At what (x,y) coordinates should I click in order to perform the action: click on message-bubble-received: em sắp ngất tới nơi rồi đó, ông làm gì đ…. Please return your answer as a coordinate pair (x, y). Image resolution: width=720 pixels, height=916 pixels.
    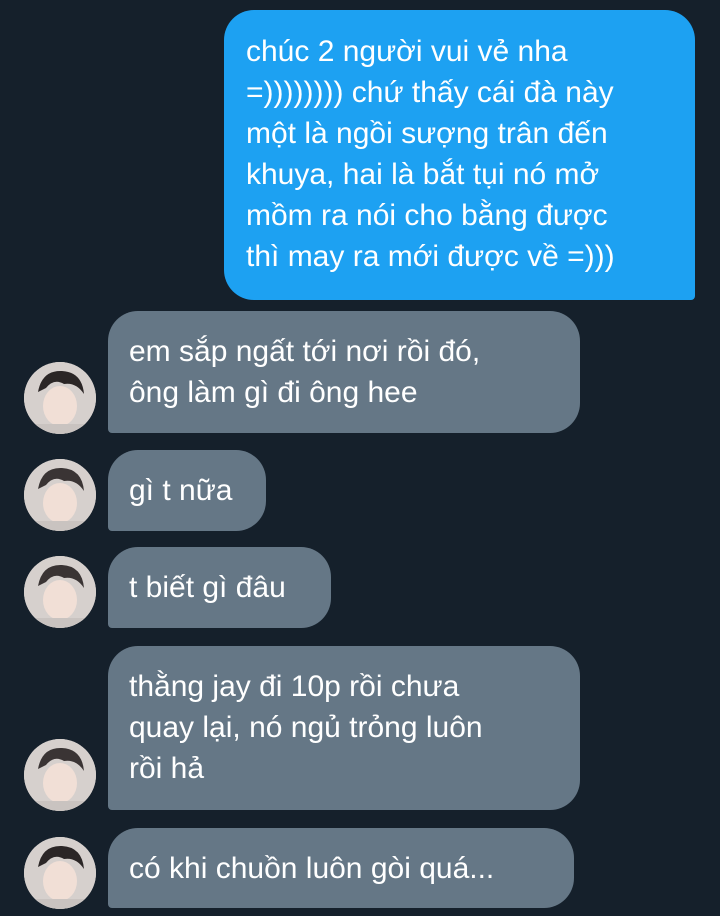
    Looking at the image, I should click on (344, 372).